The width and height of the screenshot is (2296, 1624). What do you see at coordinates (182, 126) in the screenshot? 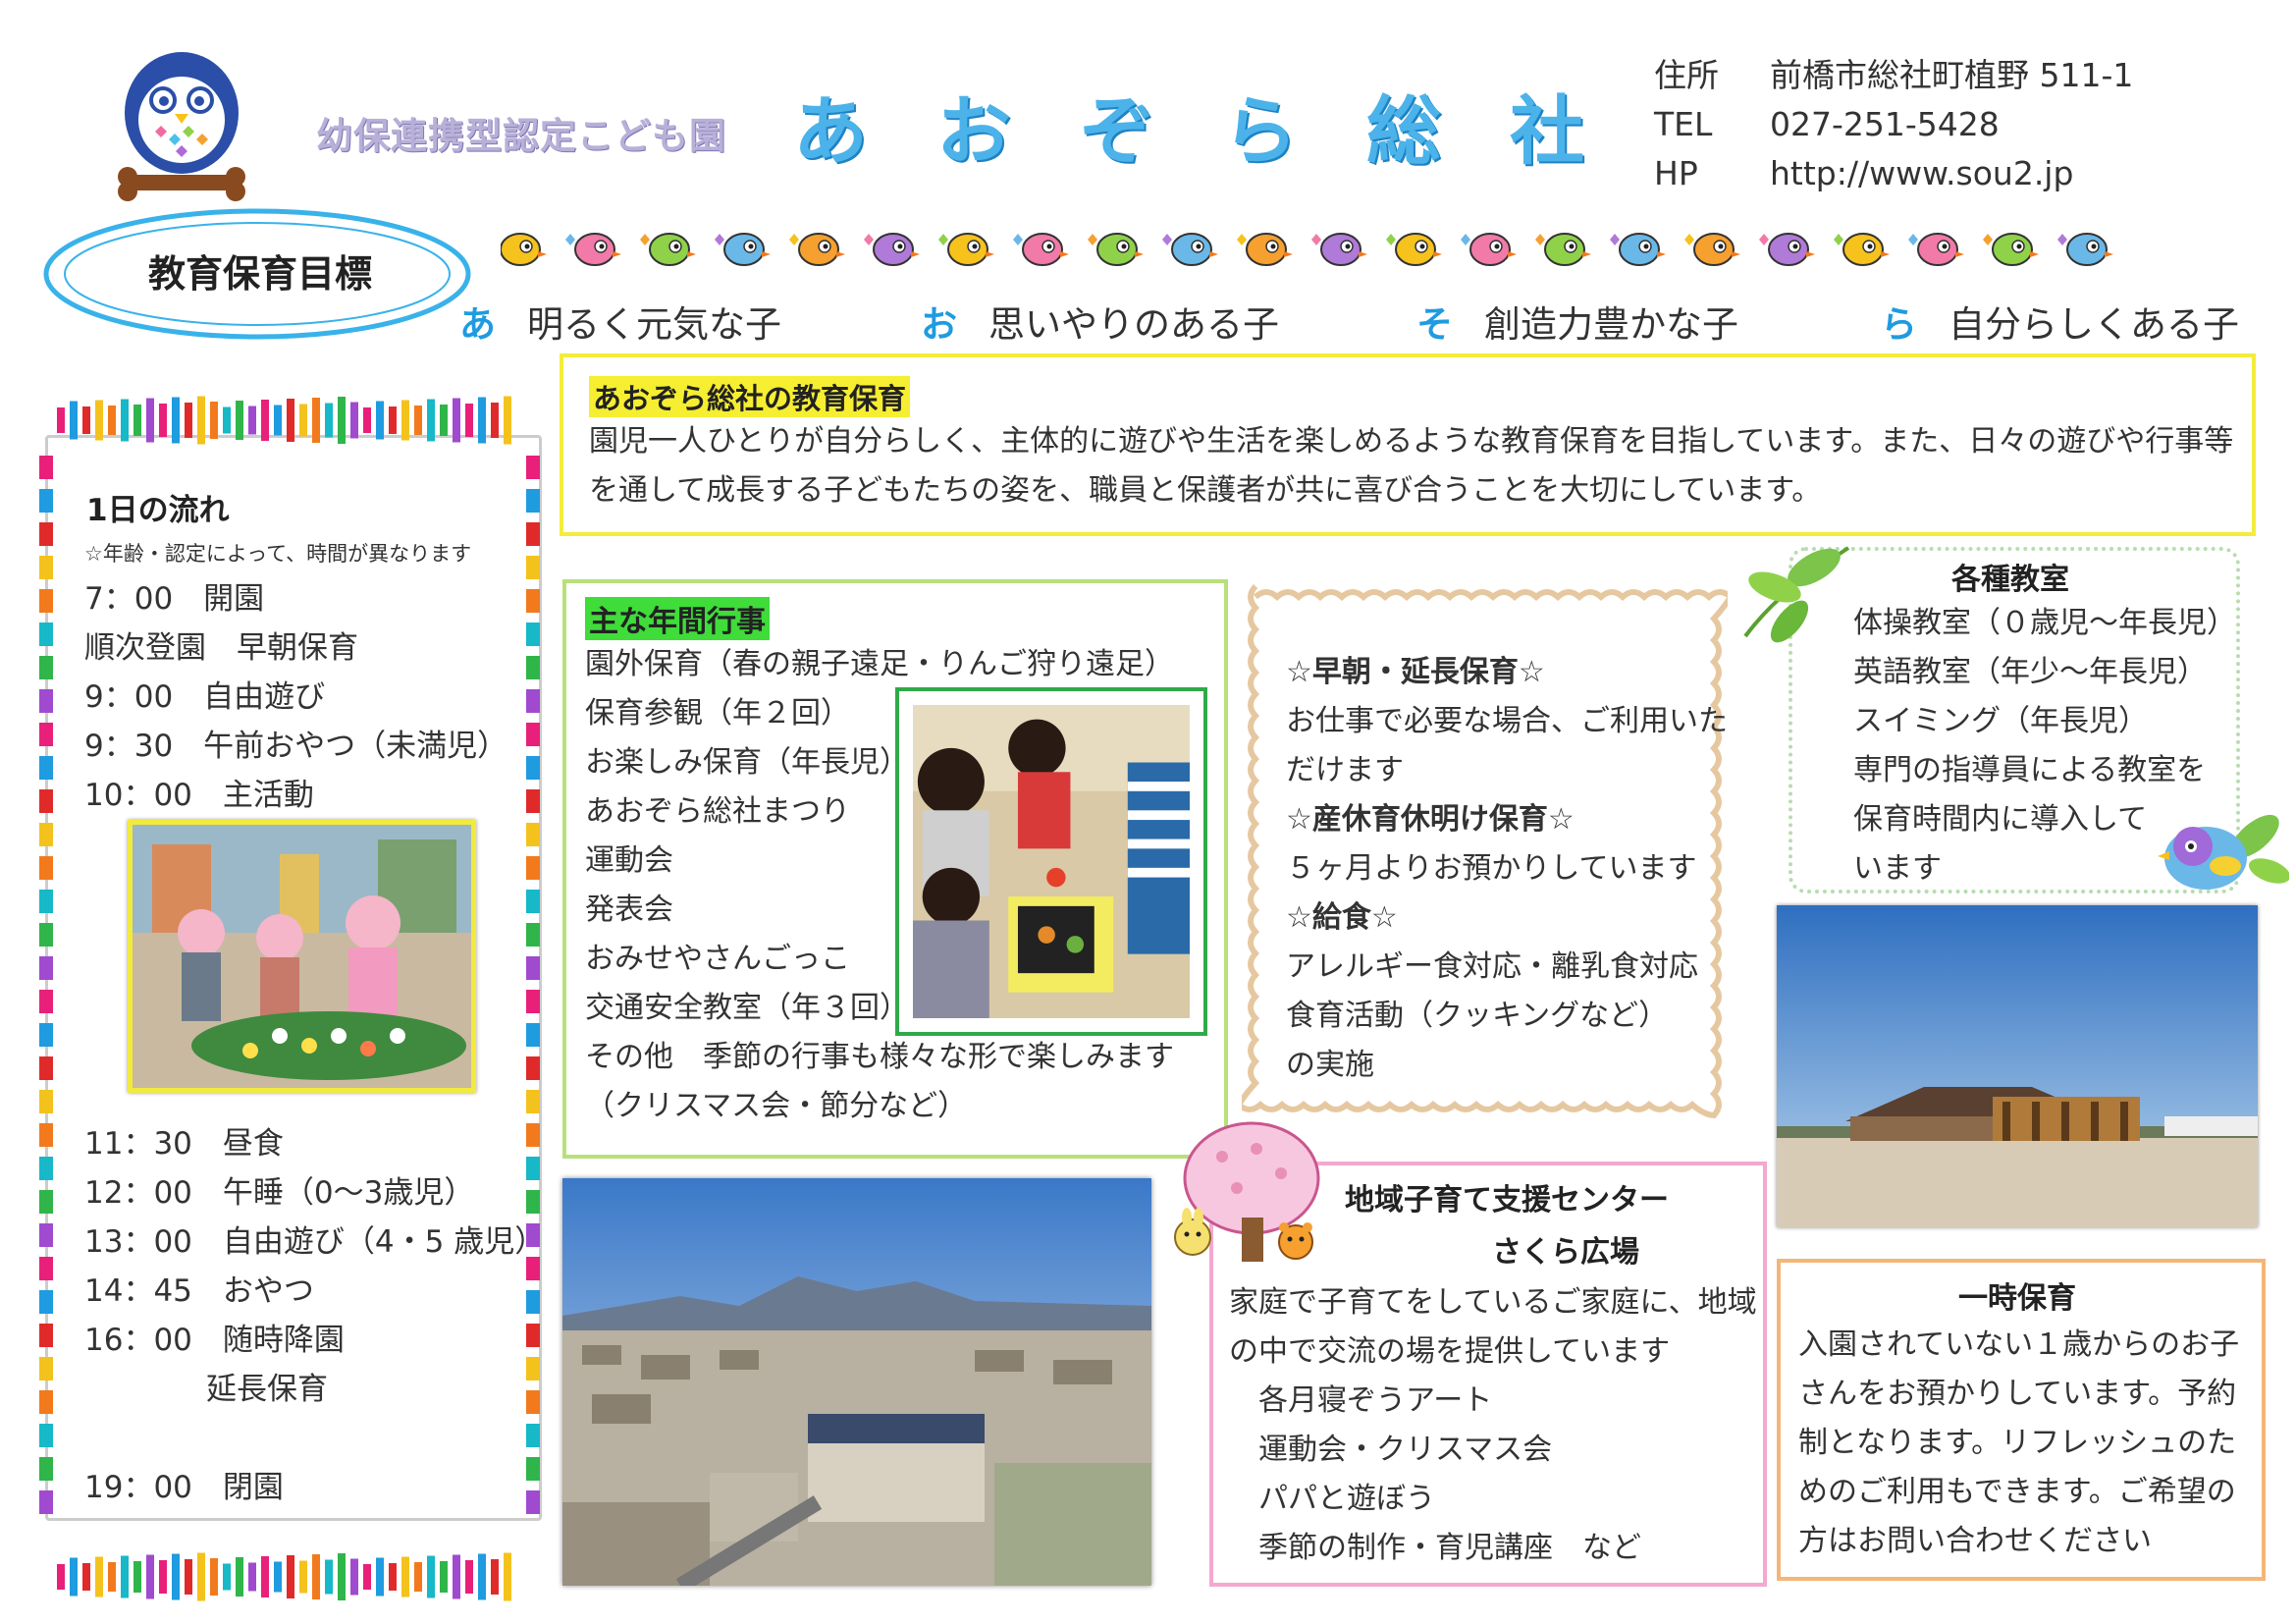
I see `owl-logo-icon` at bounding box center [182, 126].